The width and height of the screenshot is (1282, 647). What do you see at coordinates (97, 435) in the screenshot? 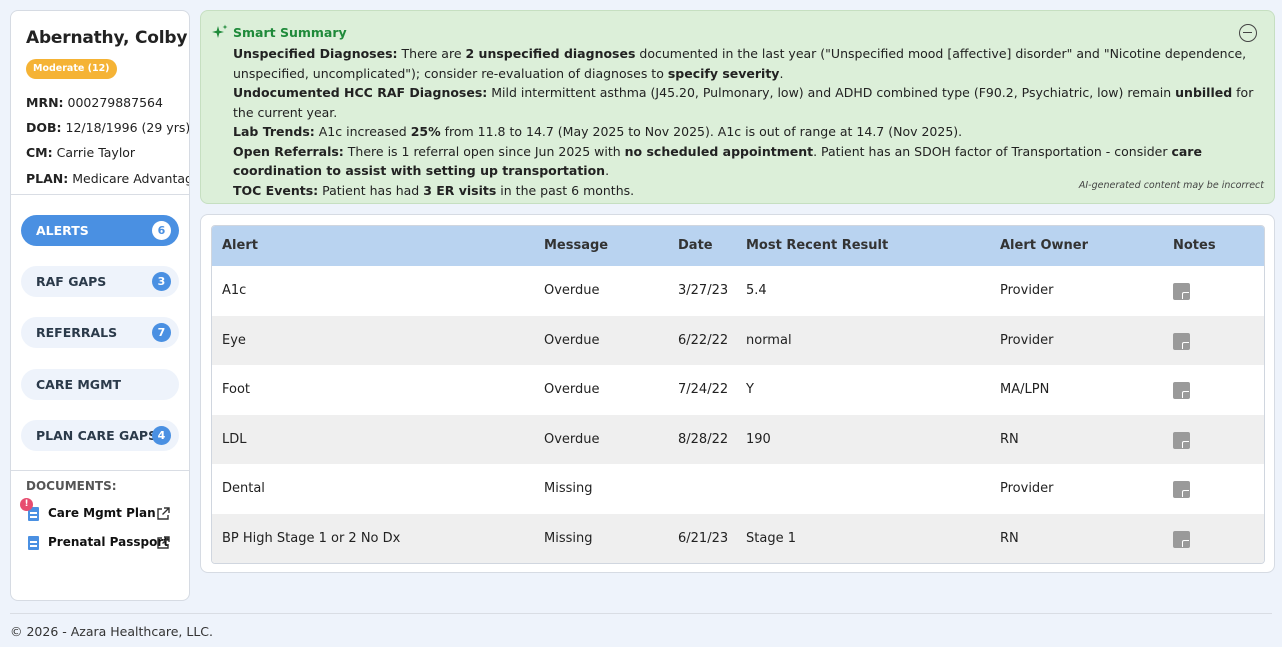
I see `nav-plan-care-gaps-label: PLAN CARE GAPS` at bounding box center [97, 435].